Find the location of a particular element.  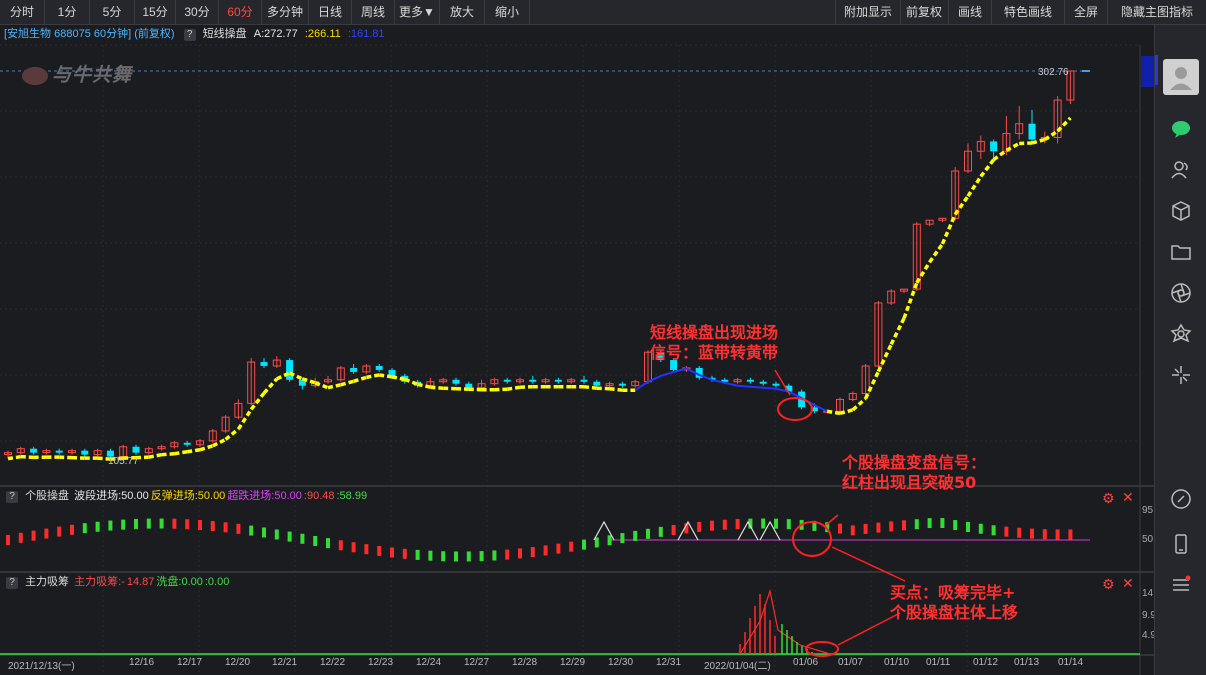

price-scale-marker is located at coordinates (1147, 71).